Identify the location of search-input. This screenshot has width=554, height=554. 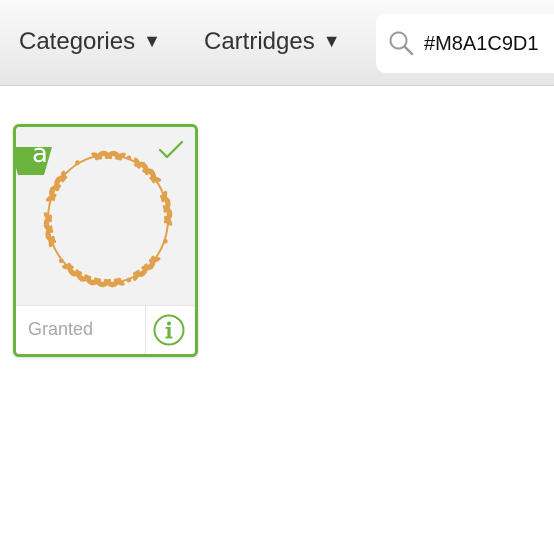
(489, 44).